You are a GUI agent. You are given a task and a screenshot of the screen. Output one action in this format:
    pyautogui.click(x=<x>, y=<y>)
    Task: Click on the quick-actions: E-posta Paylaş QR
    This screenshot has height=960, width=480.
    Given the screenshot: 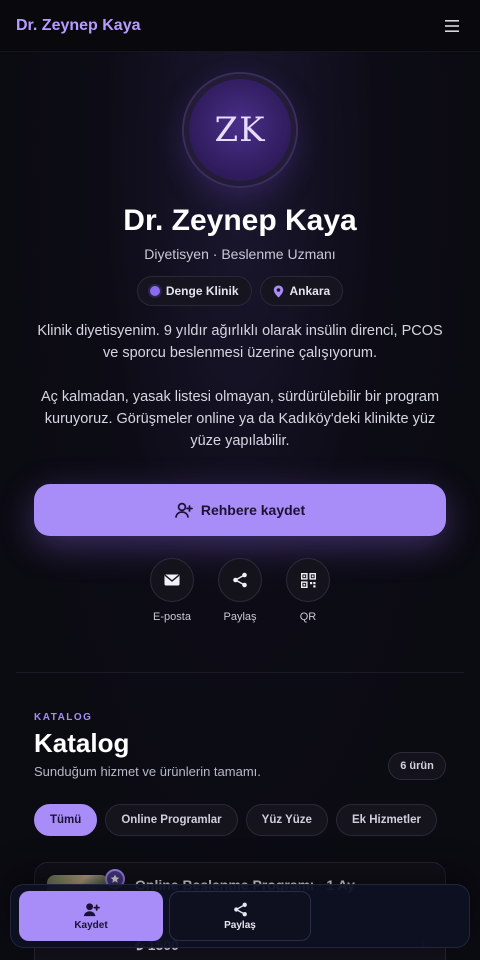 What is the action you would take?
    pyautogui.click(x=240, y=590)
    